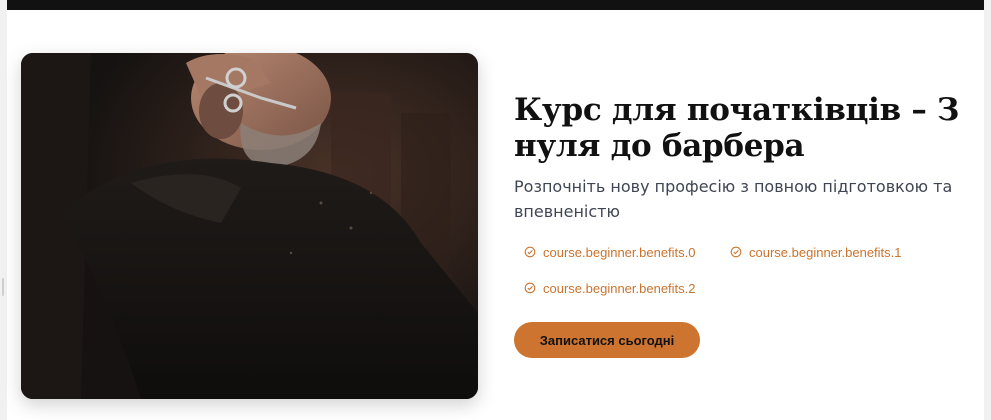  What do you see at coordinates (619, 252) in the screenshot?
I see `benefit-label: course.beginner.benefits.0` at bounding box center [619, 252].